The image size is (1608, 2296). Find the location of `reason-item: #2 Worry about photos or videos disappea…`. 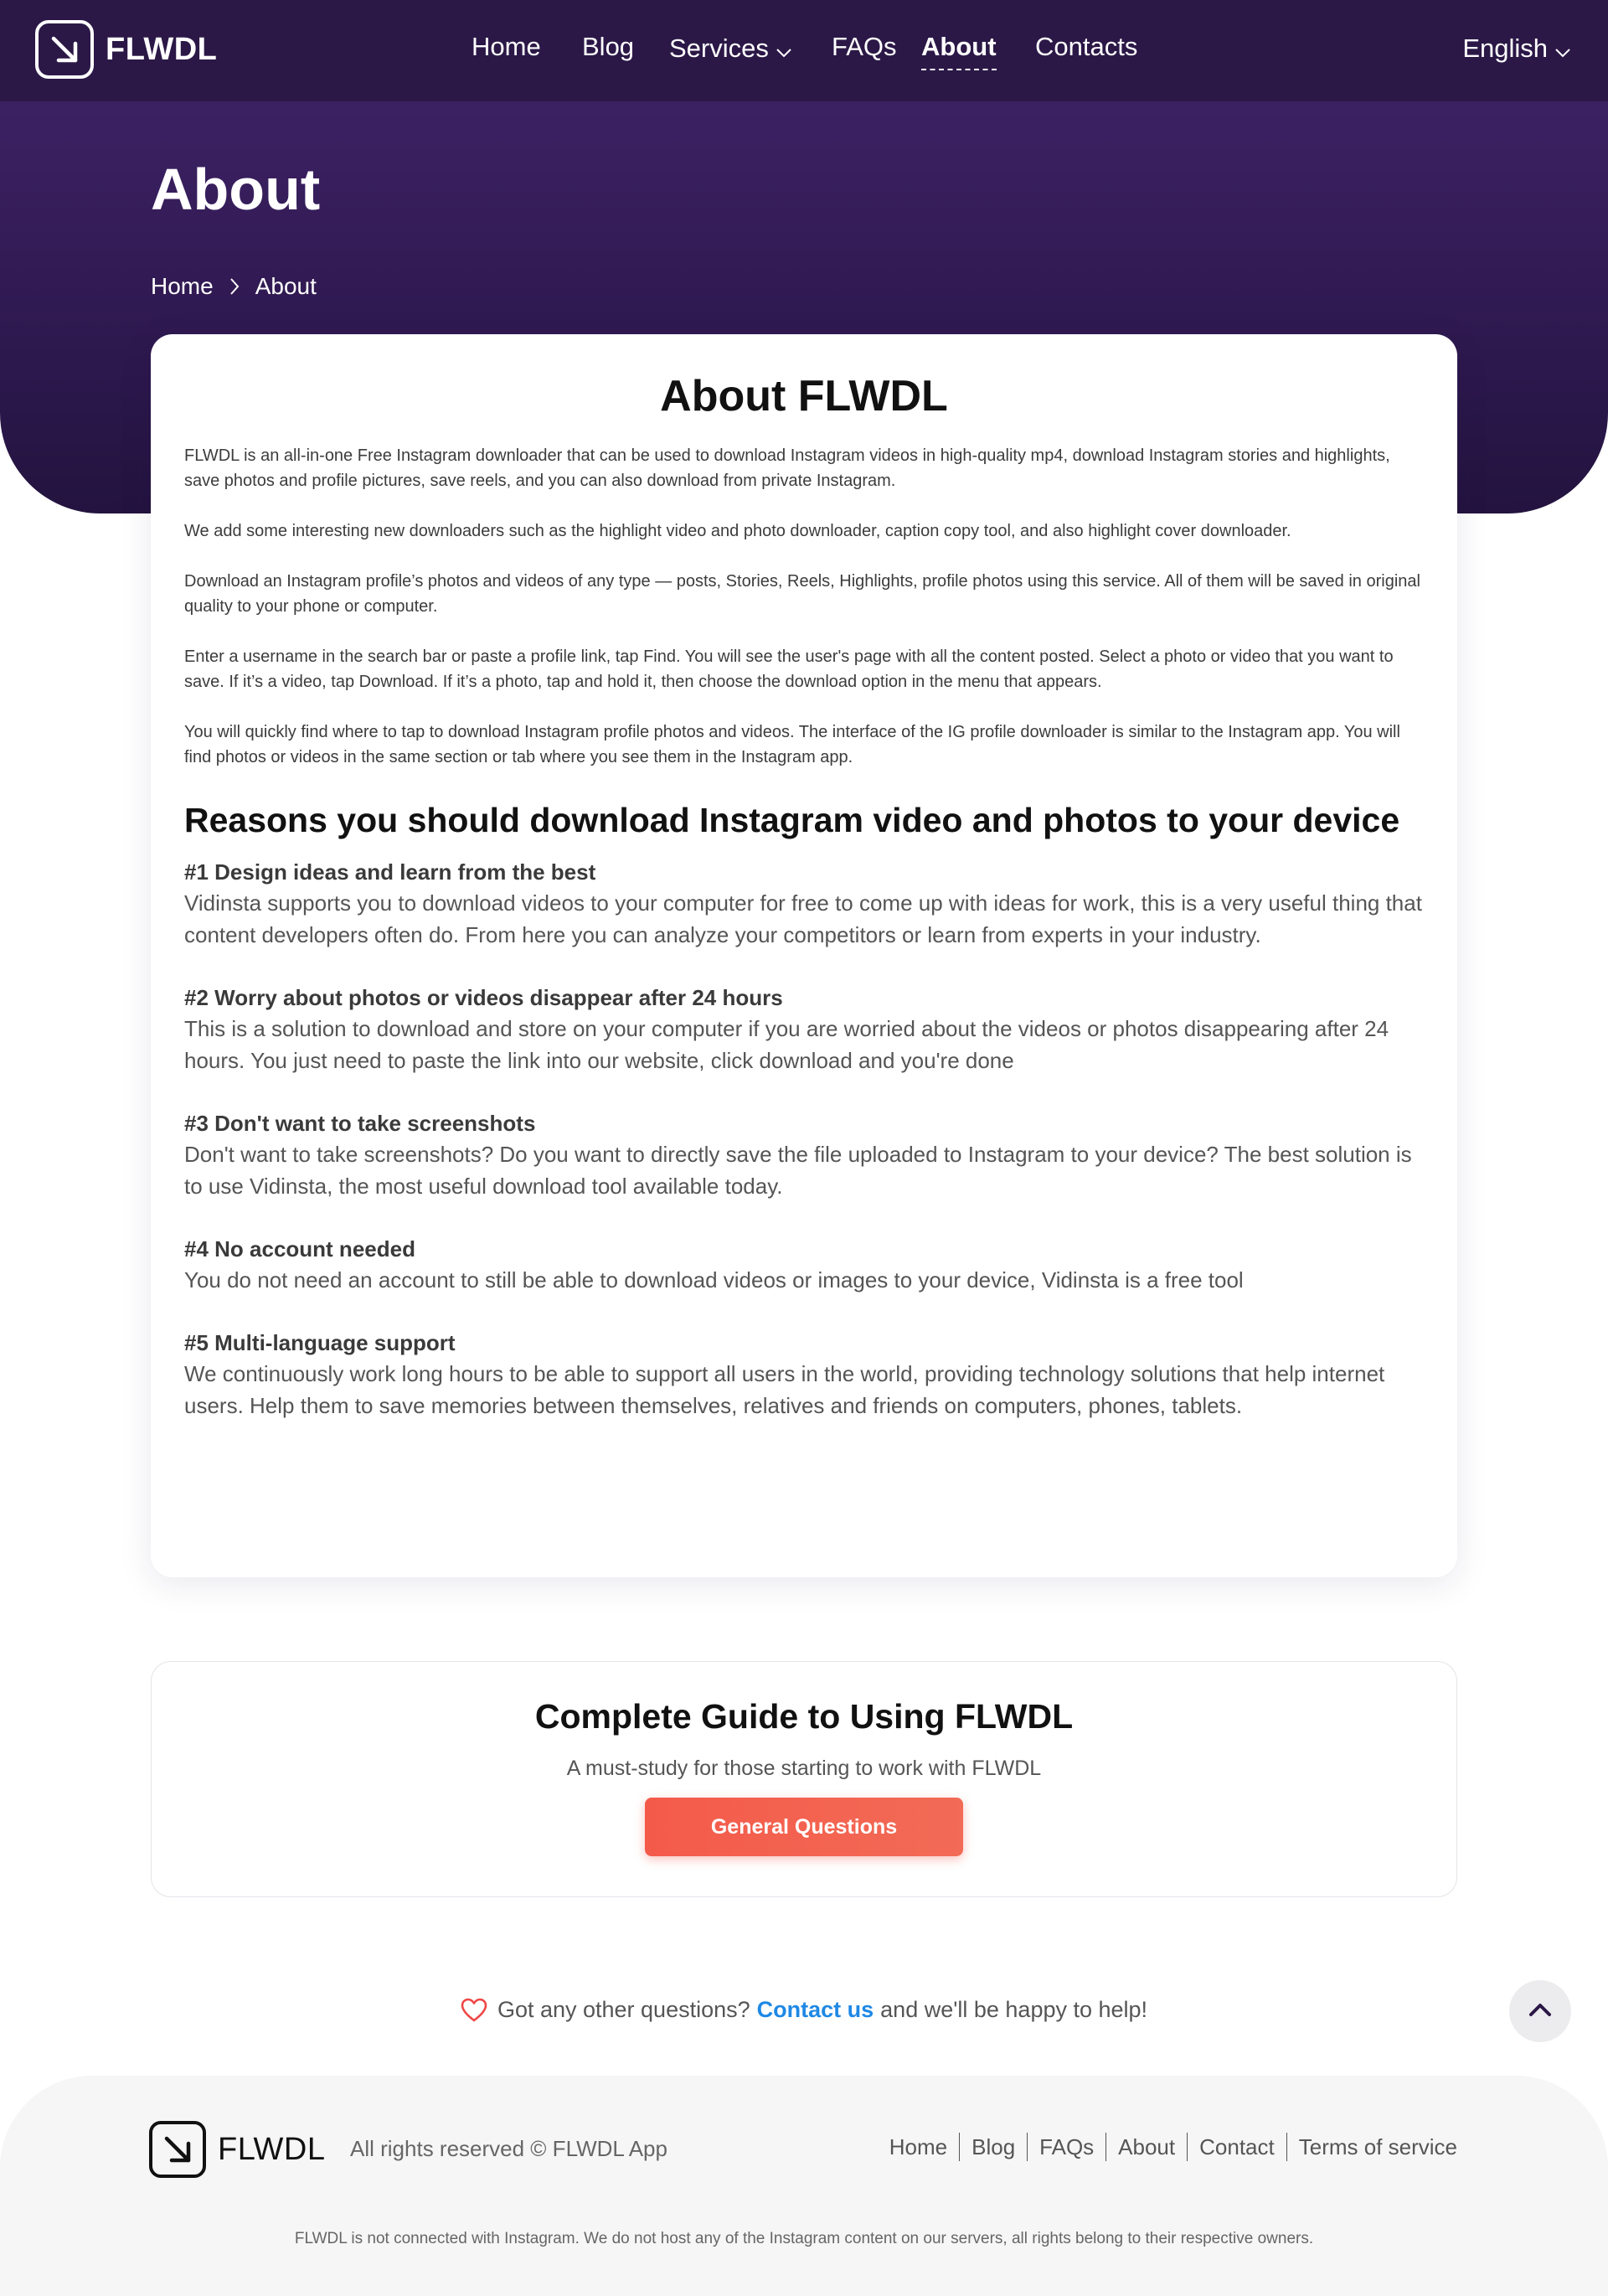

reason-item: #2 Worry about photos or videos disappea… is located at coordinates (804, 1029).